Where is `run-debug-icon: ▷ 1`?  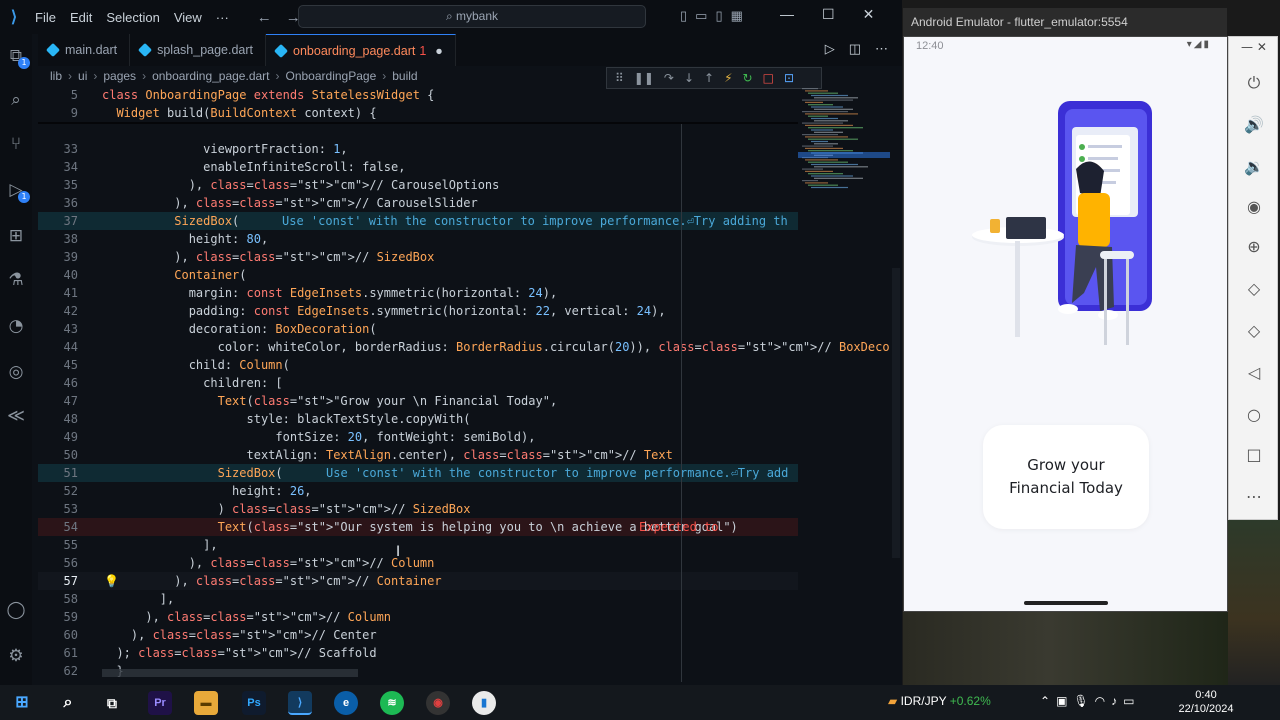
run-debug-icon: ▷ 1 is located at coordinates (17, 190).